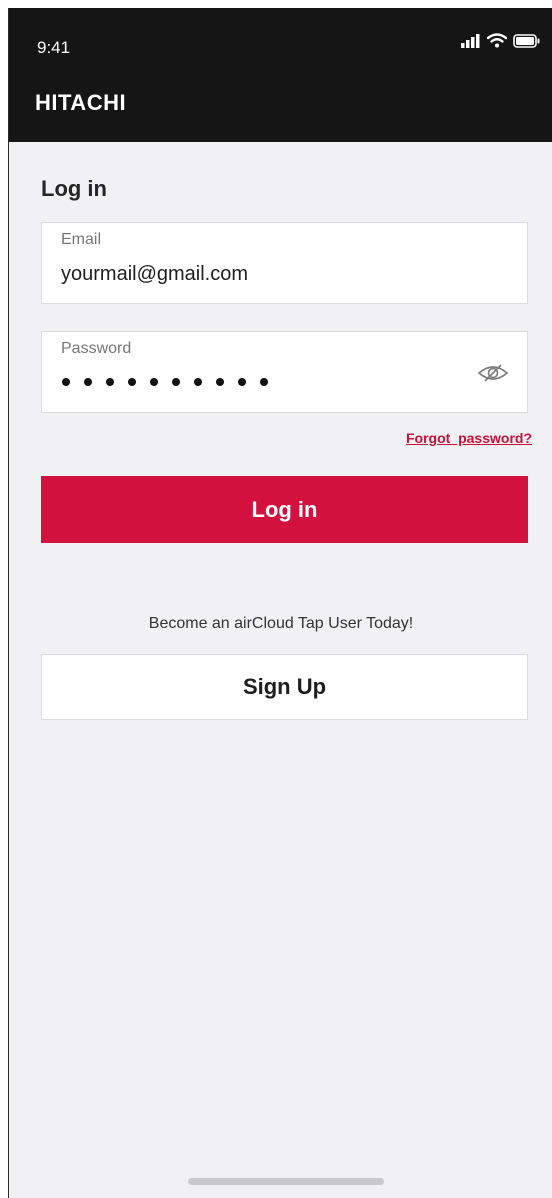 The width and height of the screenshot is (552, 1198). Describe the element at coordinates (74, 188) in the screenshot. I see `page-title: Log in` at that location.